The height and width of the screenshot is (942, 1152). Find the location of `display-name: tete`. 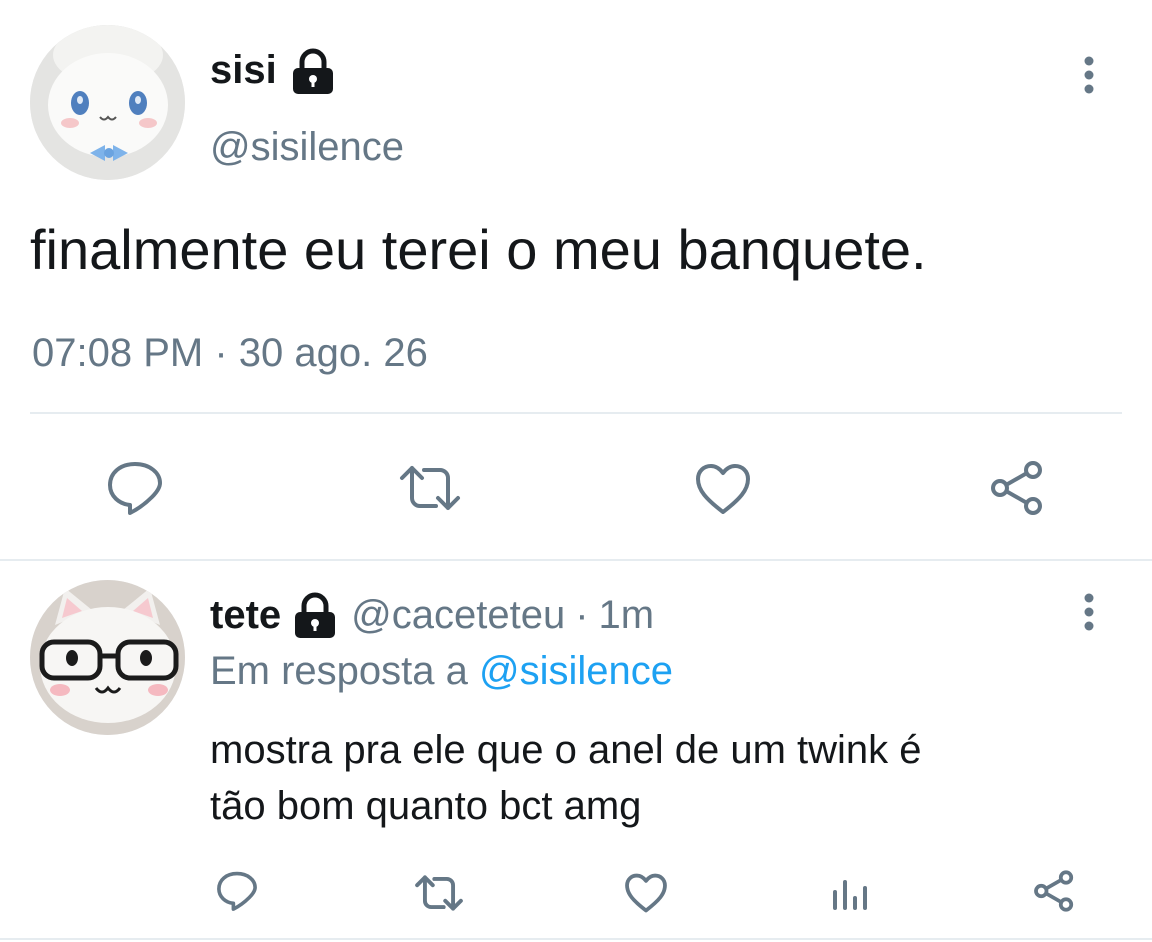

display-name: tete is located at coordinates (245, 615).